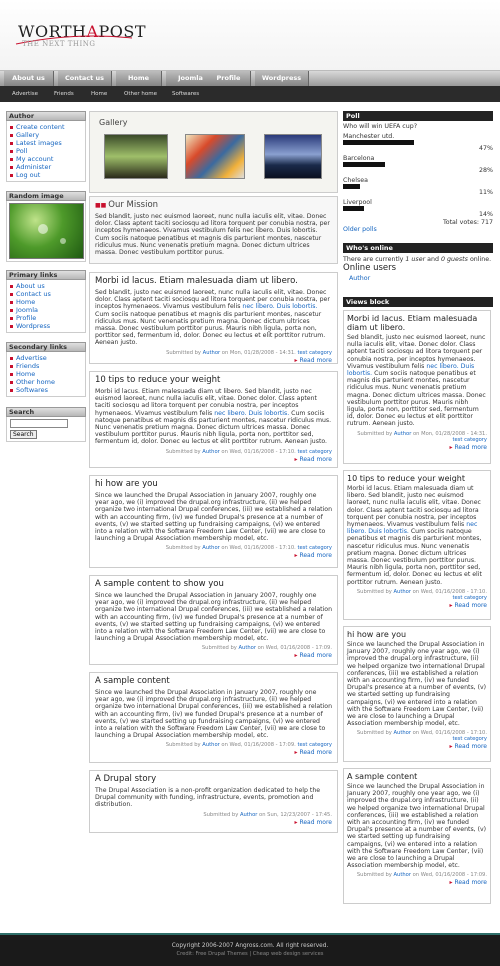 The width and height of the screenshot is (500, 966). Describe the element at coordinates (448, 875) in the screenshot. I see `views-date: on Wed, 01/16/2008 - 17:09.` at that location.